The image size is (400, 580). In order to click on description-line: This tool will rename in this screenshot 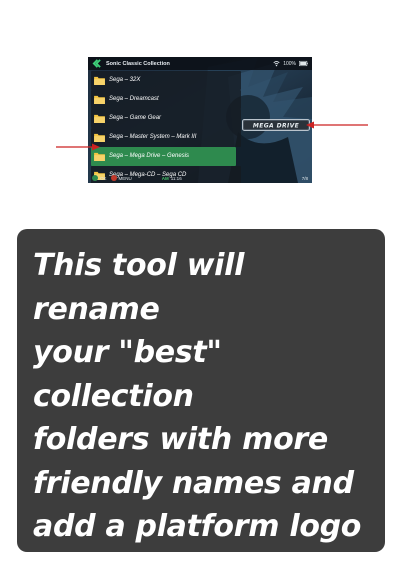, I will do `click(139, 287)`.